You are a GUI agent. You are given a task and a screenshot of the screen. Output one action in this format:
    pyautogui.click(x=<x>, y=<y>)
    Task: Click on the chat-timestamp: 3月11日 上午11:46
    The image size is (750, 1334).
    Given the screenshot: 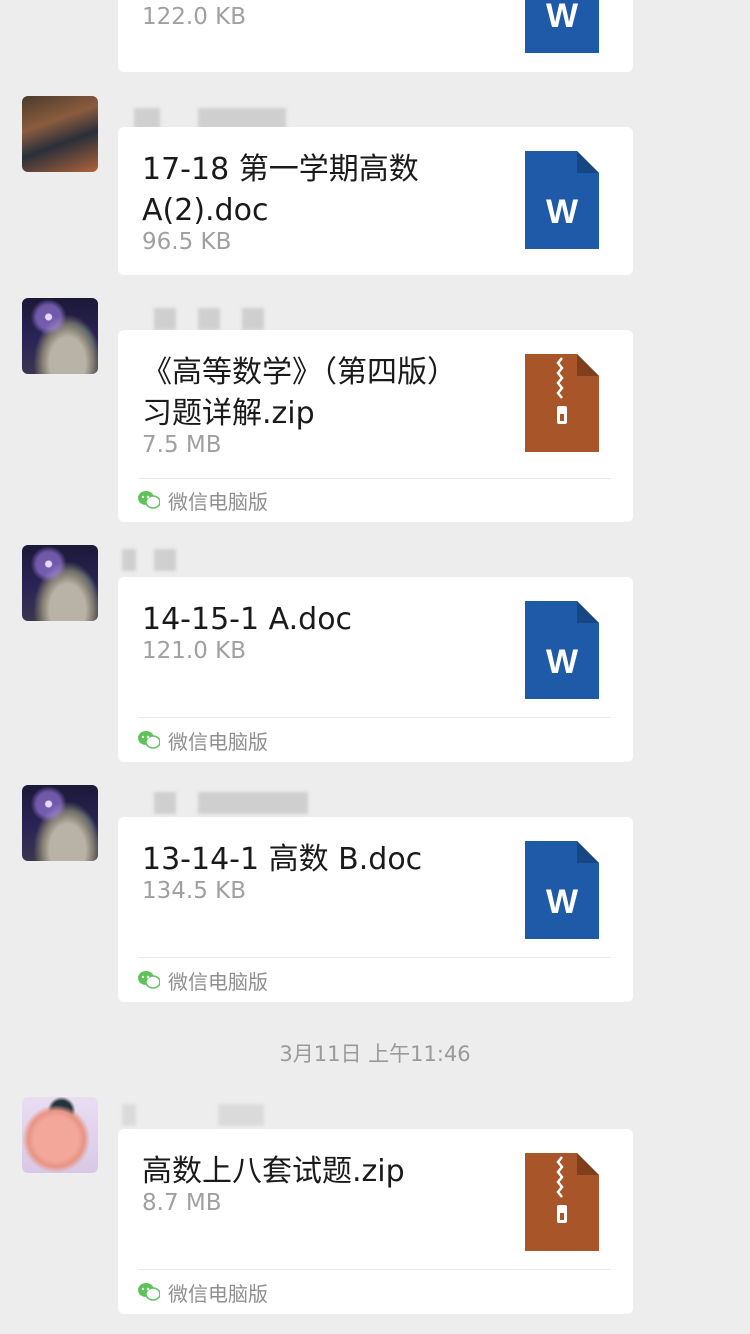 What is the action you would take?
    pyautogui.click(x=375, y=1054)
    